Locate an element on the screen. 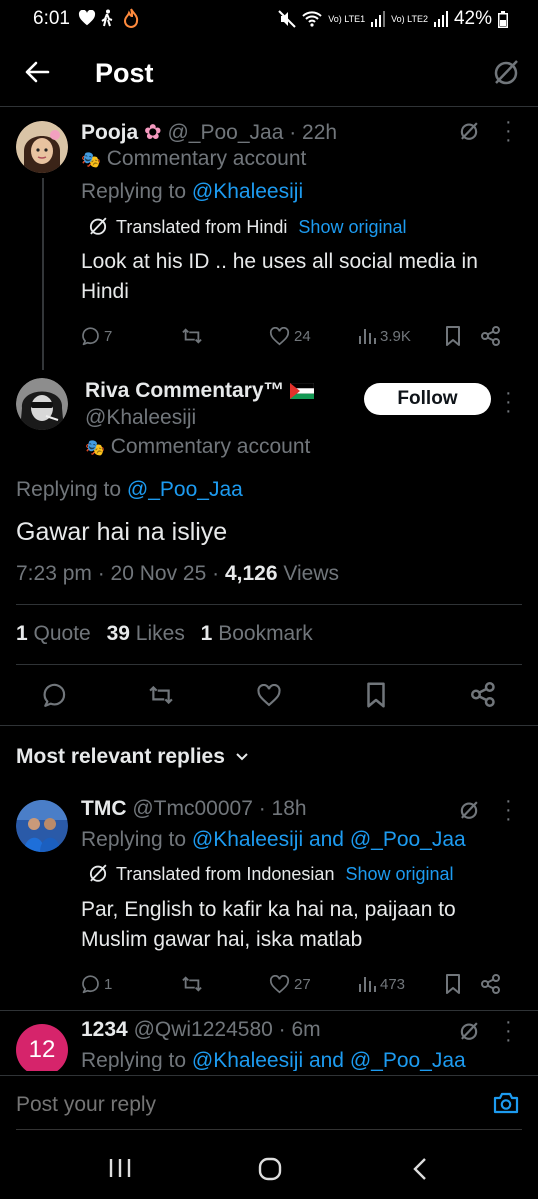 The height and width of the screenshot is (1199, 538). battery-icon is located at coordinates (503, 19).